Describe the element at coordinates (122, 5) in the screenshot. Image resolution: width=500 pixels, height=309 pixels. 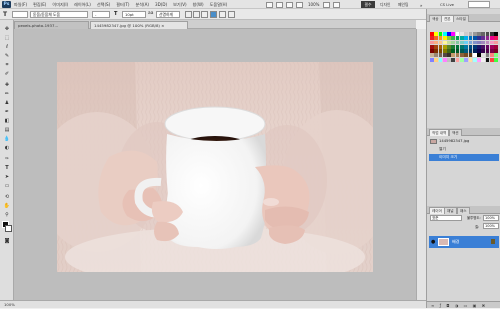
I see `menu-item: 필터(T)` at that location.